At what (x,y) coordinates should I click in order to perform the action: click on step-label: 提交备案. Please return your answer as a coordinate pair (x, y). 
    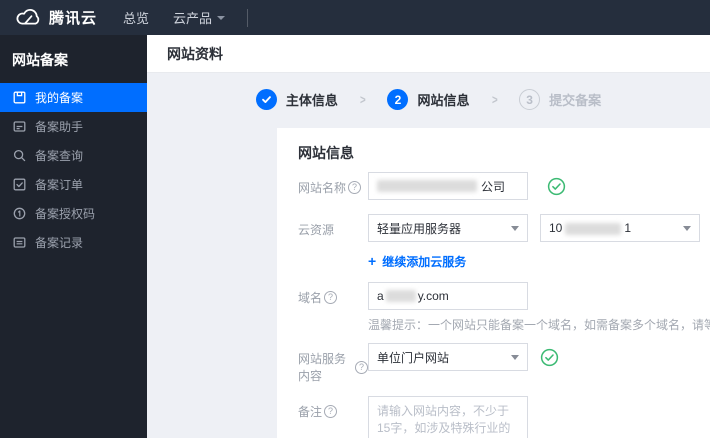
    Looking at the image, I should click on (575, 100).